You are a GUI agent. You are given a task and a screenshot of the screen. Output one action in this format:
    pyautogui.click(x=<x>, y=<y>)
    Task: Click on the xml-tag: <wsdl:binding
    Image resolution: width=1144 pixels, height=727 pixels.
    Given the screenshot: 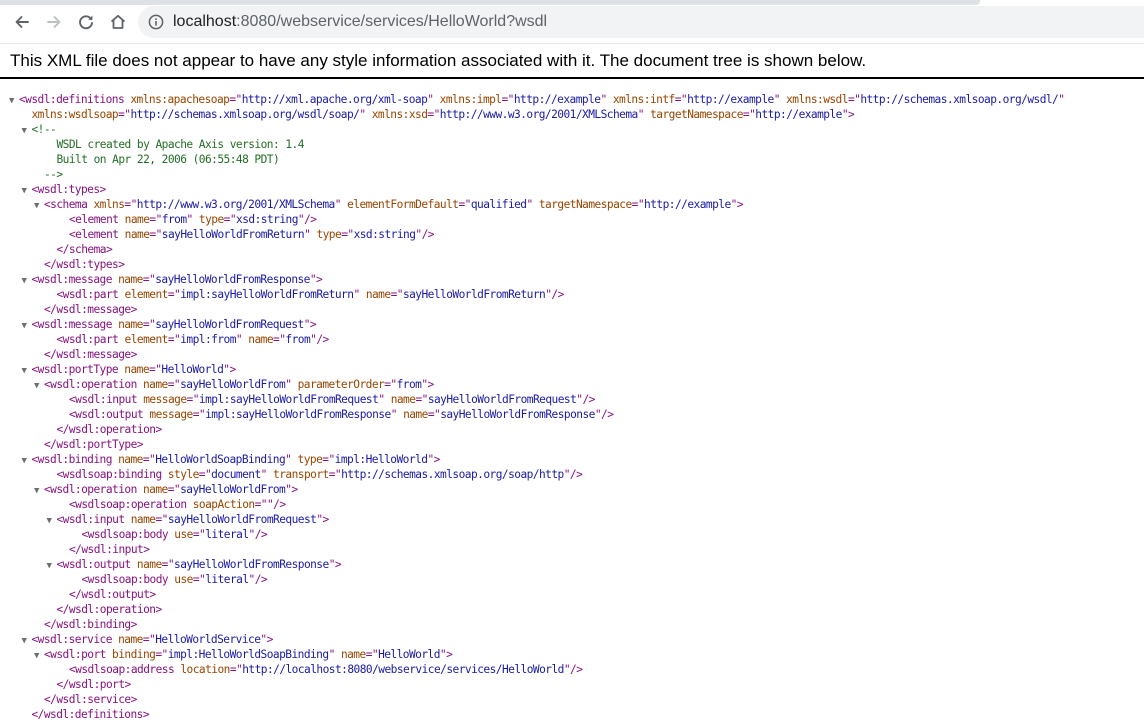 What is the action you would take?
    pyautogui.click(x=75, y=459)
    